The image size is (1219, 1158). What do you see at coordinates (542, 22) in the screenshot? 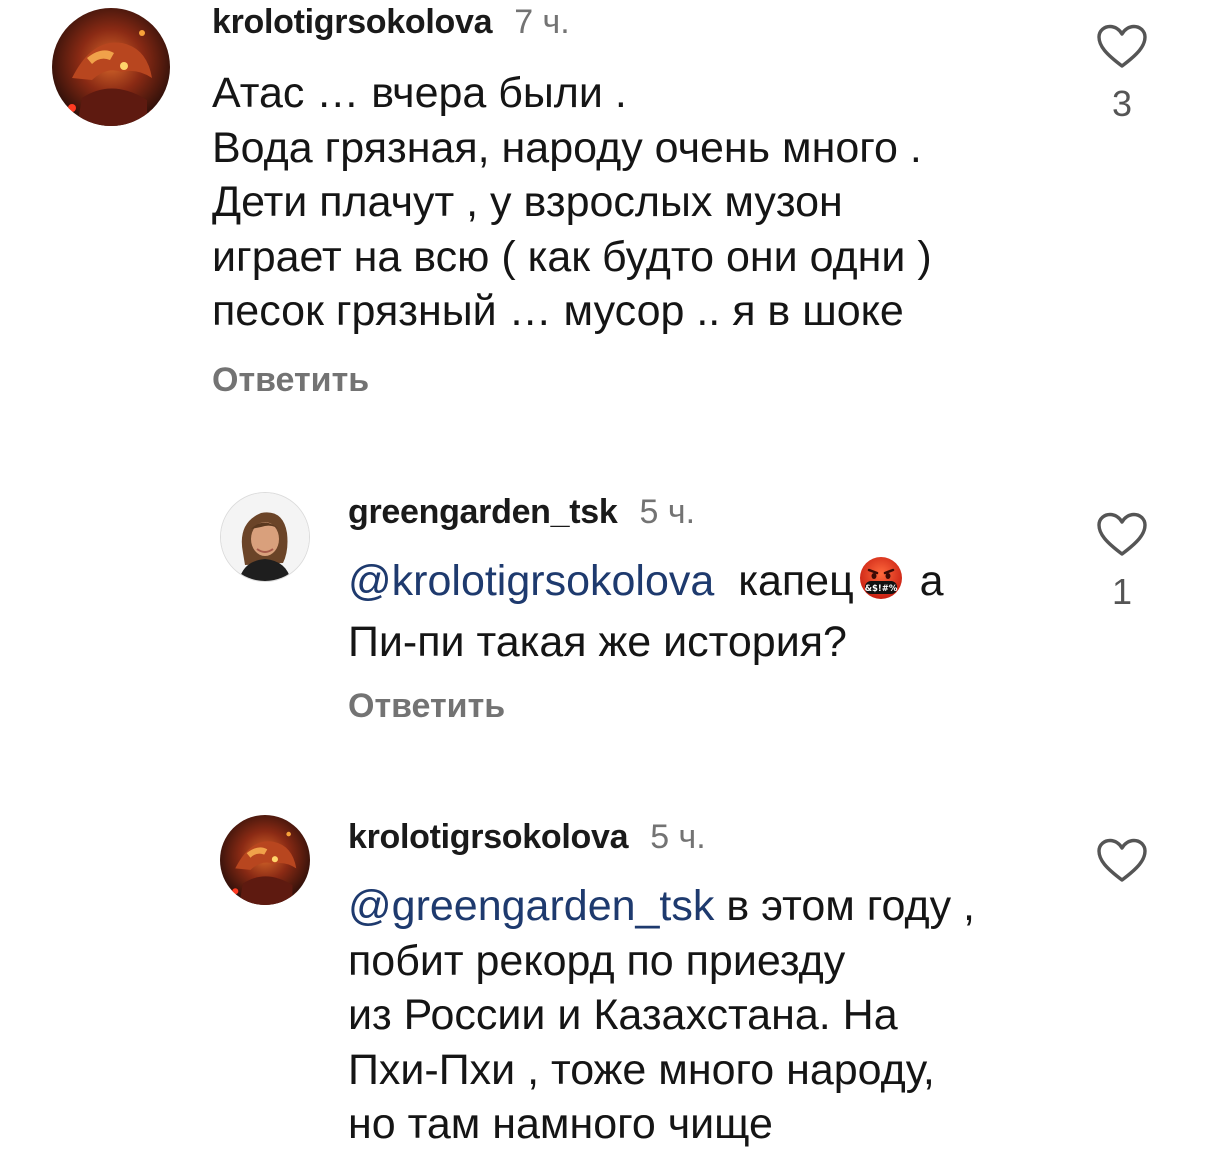
I see `timestamp: 7 ч.` at bounding box center [542, 22].